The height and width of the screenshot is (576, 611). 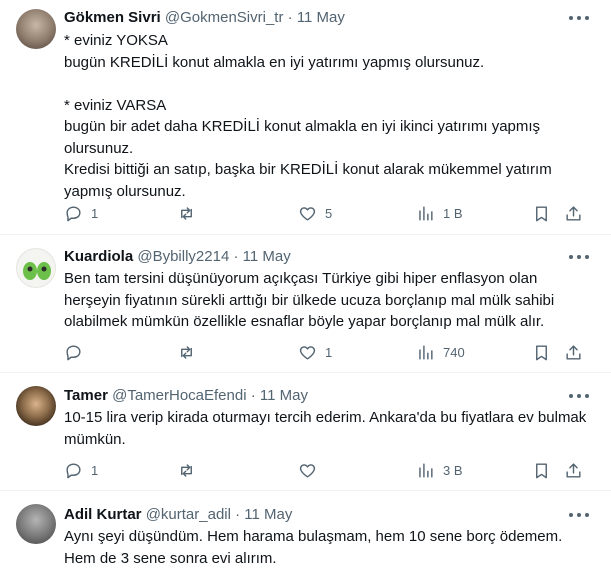 What do you see at coordinates (98, 256) in the screenshot?
I see `author-name: Kuardiola` at bounding box center [98, 256].